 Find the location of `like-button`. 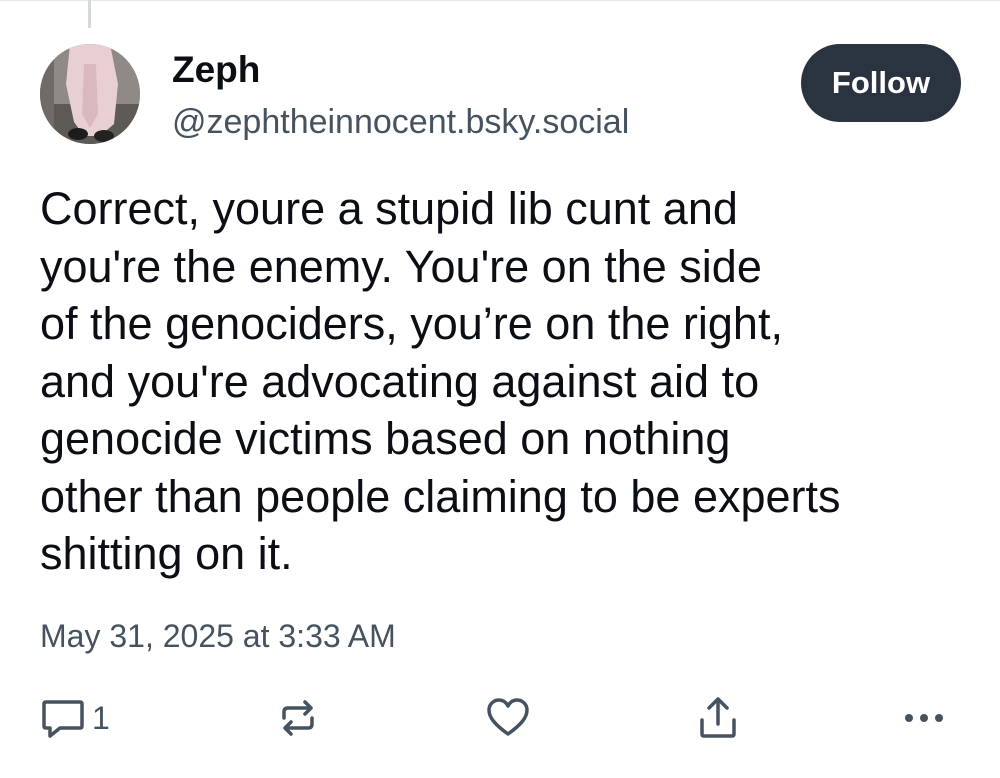

like-button is located at coordinates (508, 718).